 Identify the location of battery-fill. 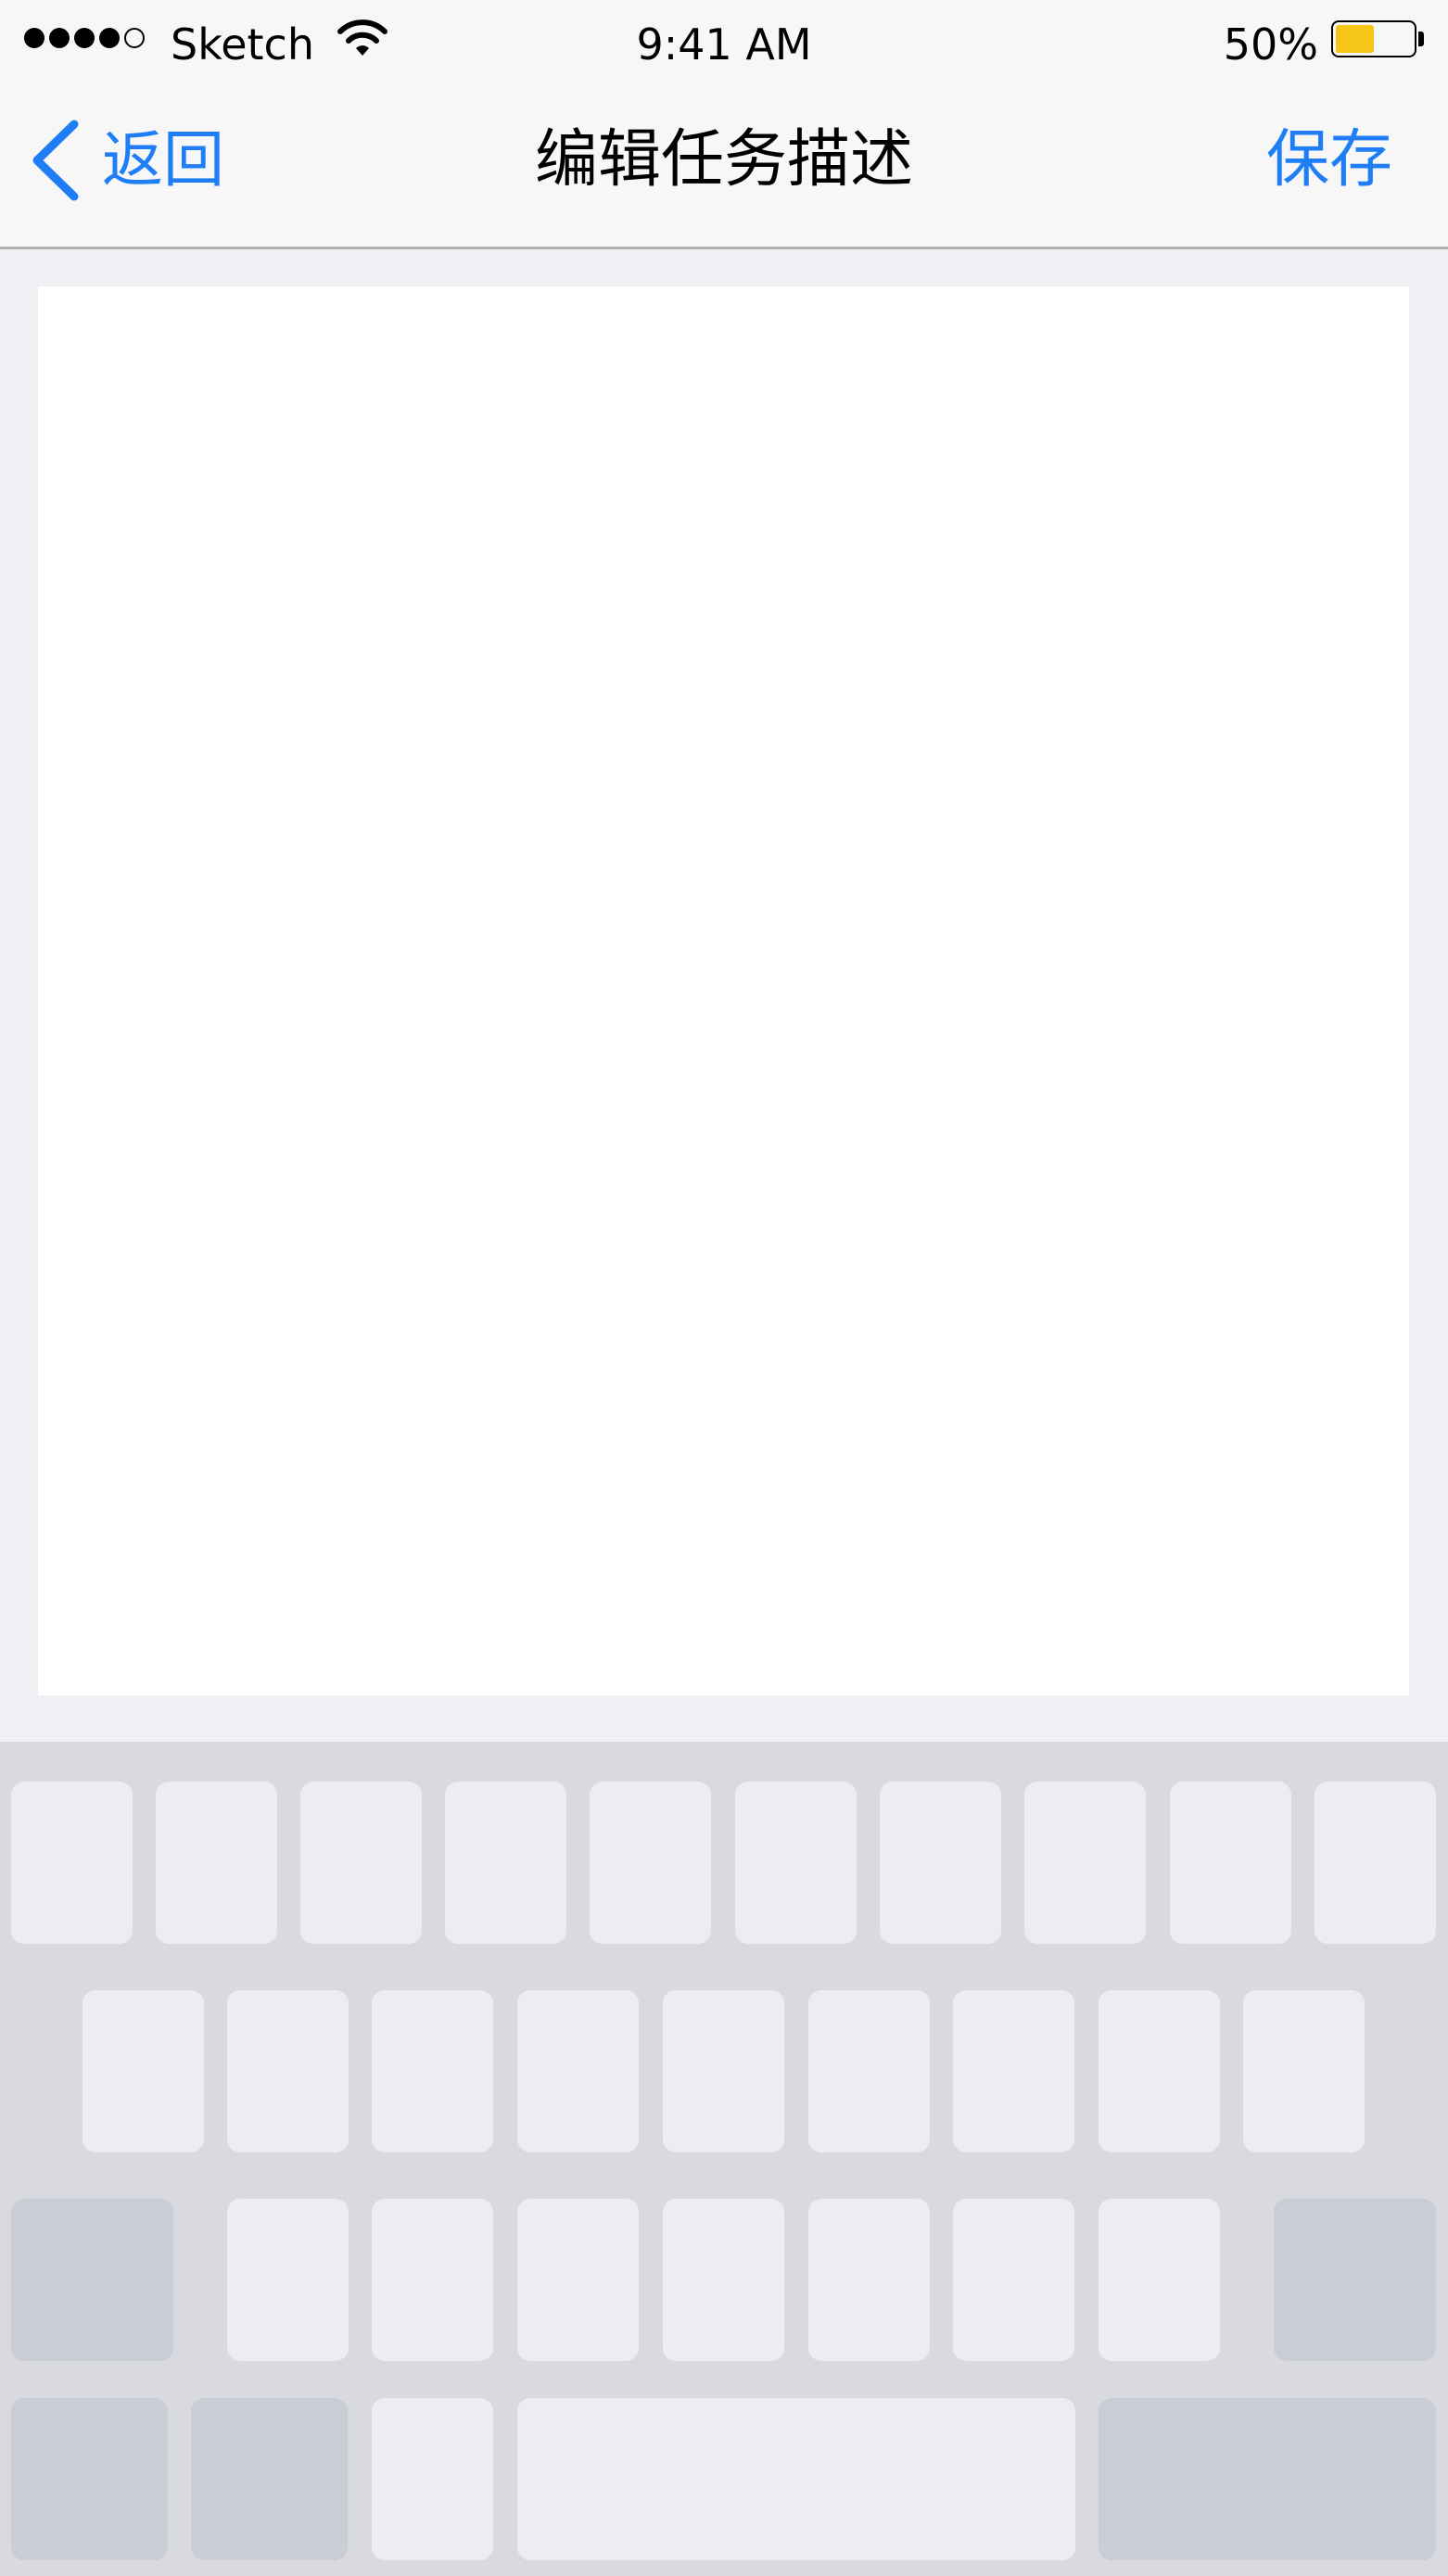
(1355, 39).